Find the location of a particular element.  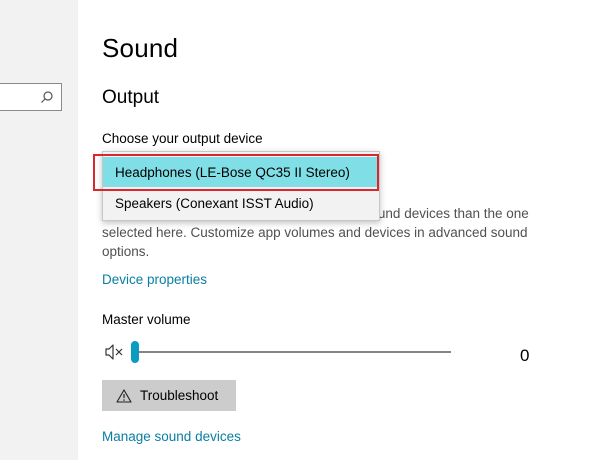

manage-sound-devices-link: Manage sound devices is located at coordinates (171, 436).